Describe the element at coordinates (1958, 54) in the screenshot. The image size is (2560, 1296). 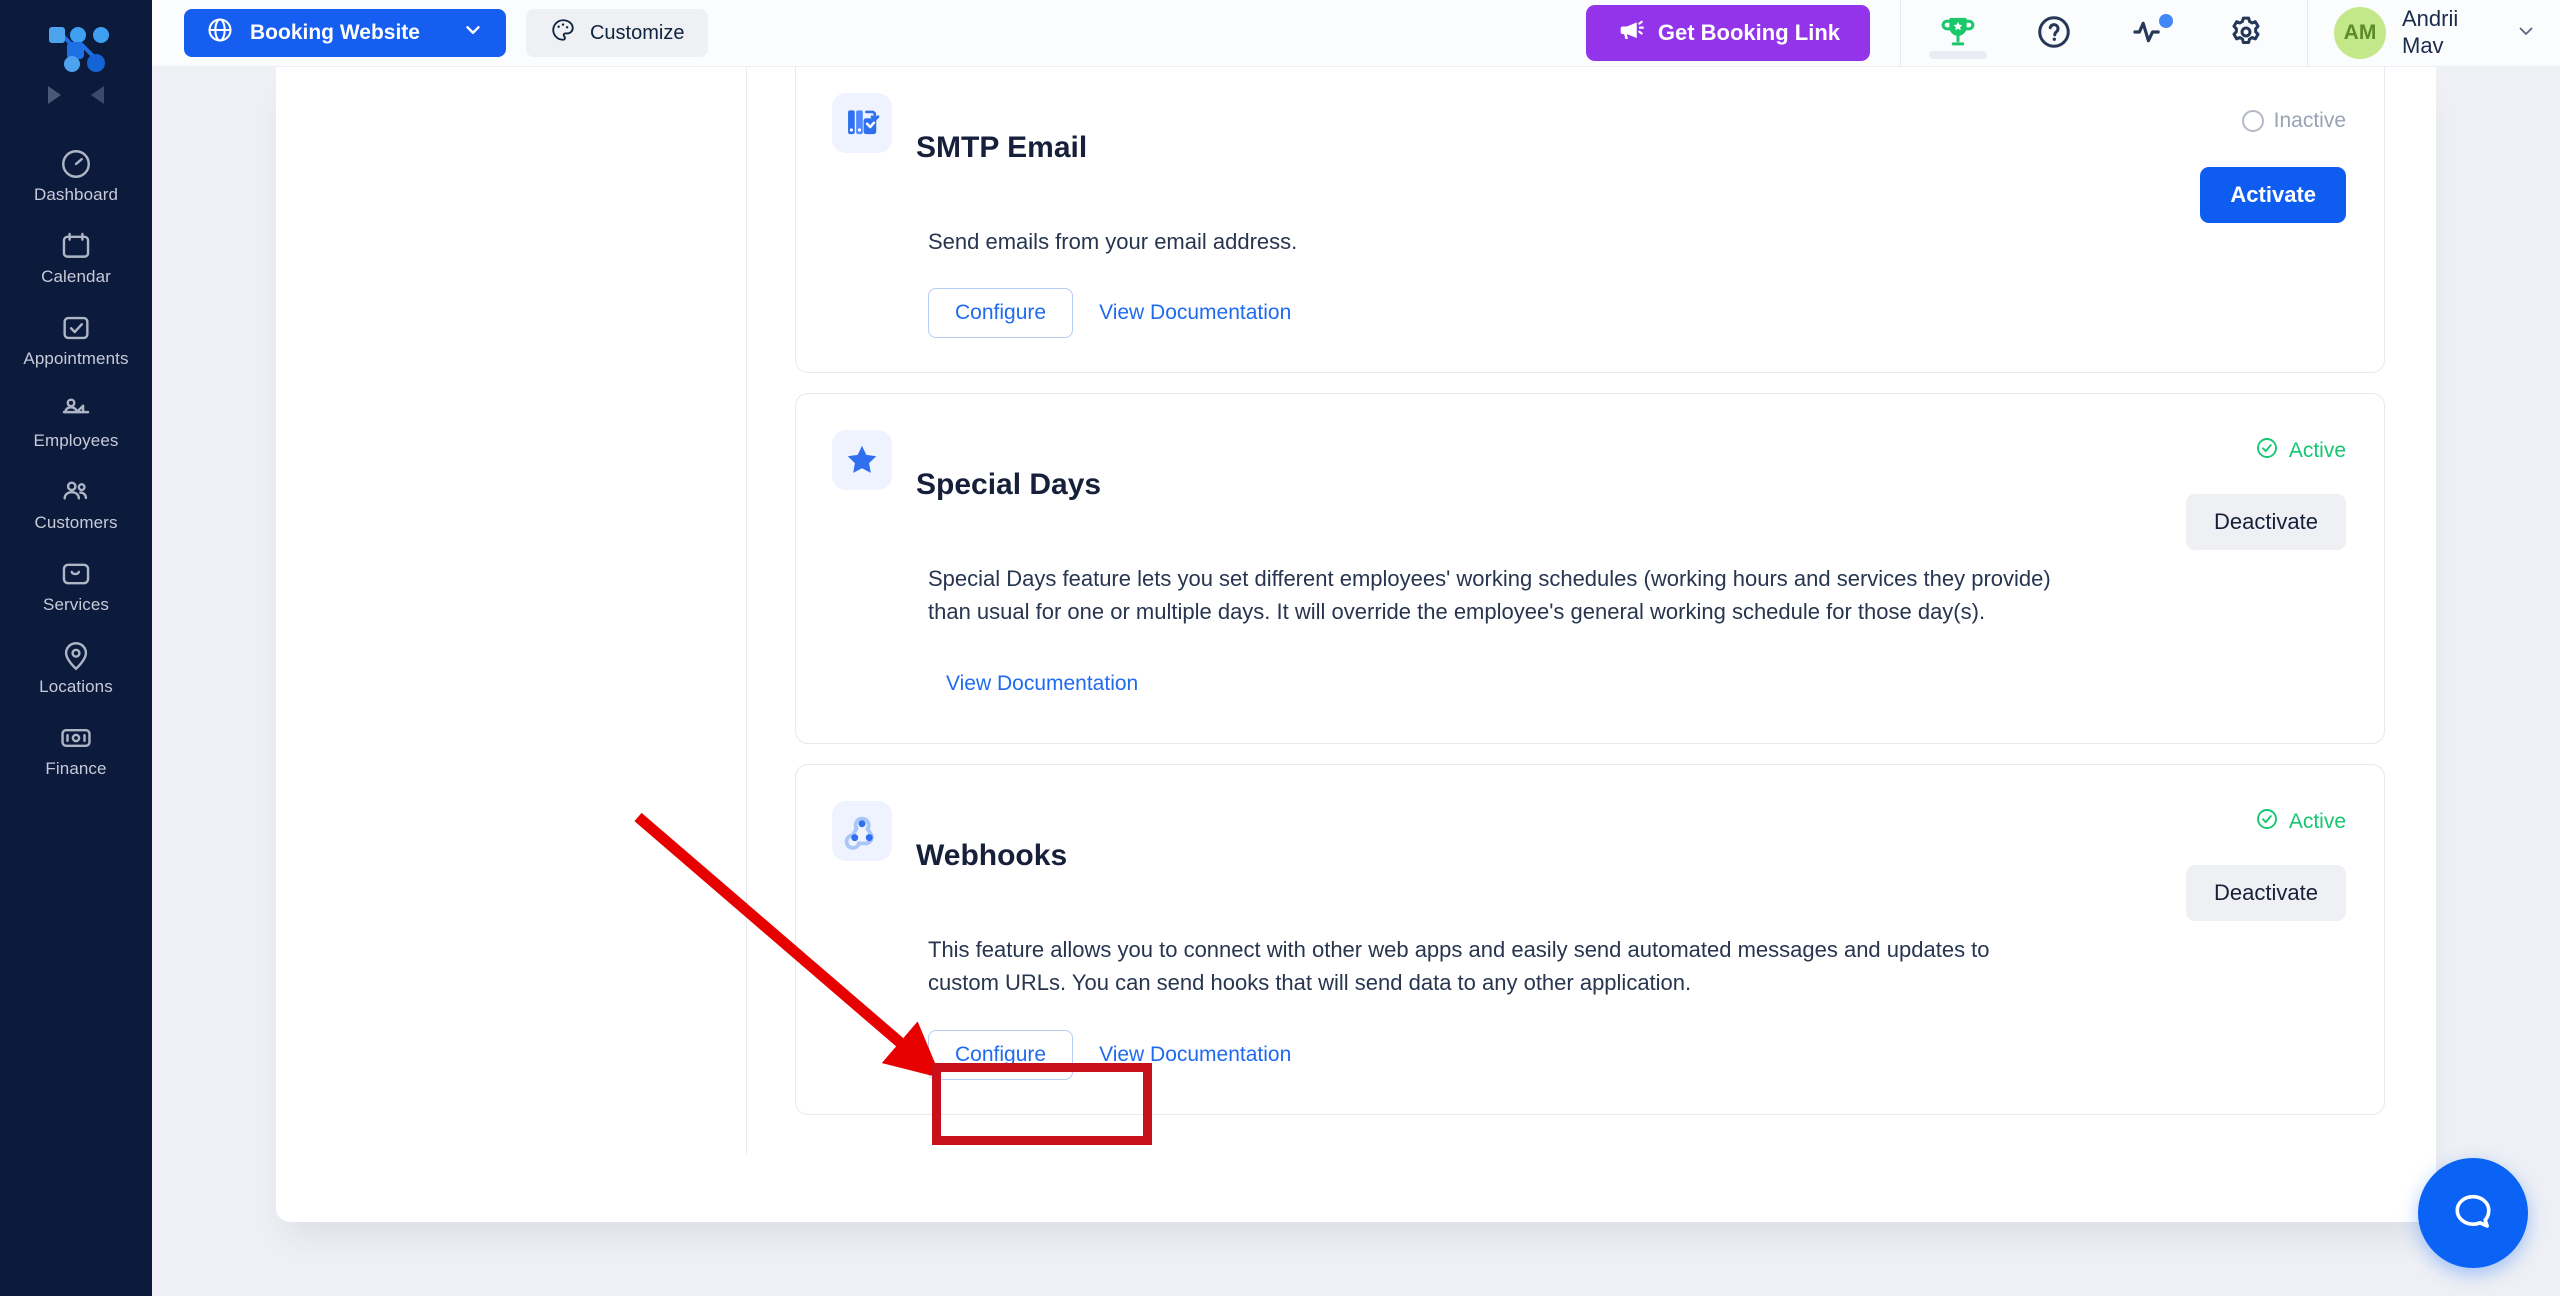
I see `active-indicator` at that location.